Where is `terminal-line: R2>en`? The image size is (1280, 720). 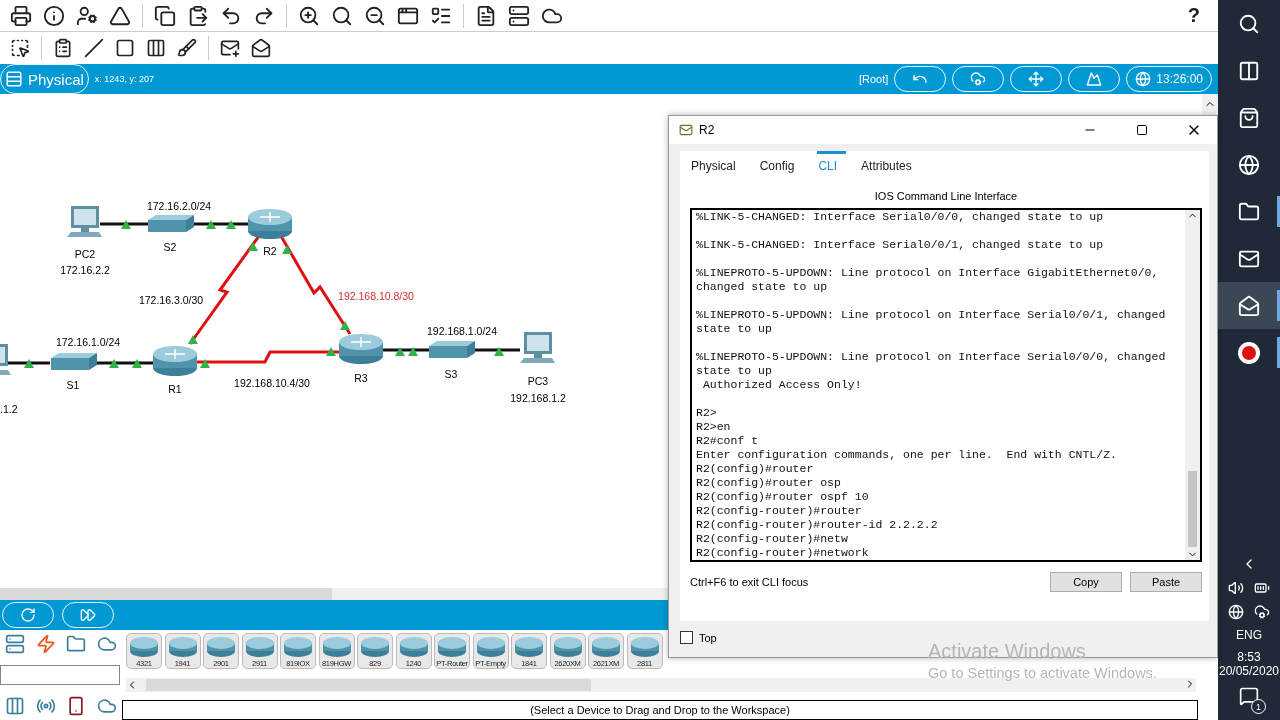 terminal-line: R2>en is located at coordinates (714, 427).